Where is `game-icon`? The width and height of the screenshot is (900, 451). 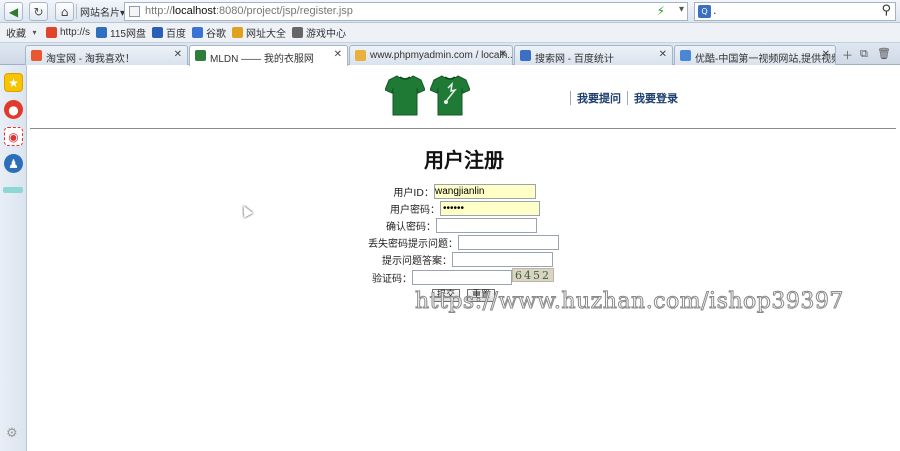 game-icon is located at coordinates (297, 32).